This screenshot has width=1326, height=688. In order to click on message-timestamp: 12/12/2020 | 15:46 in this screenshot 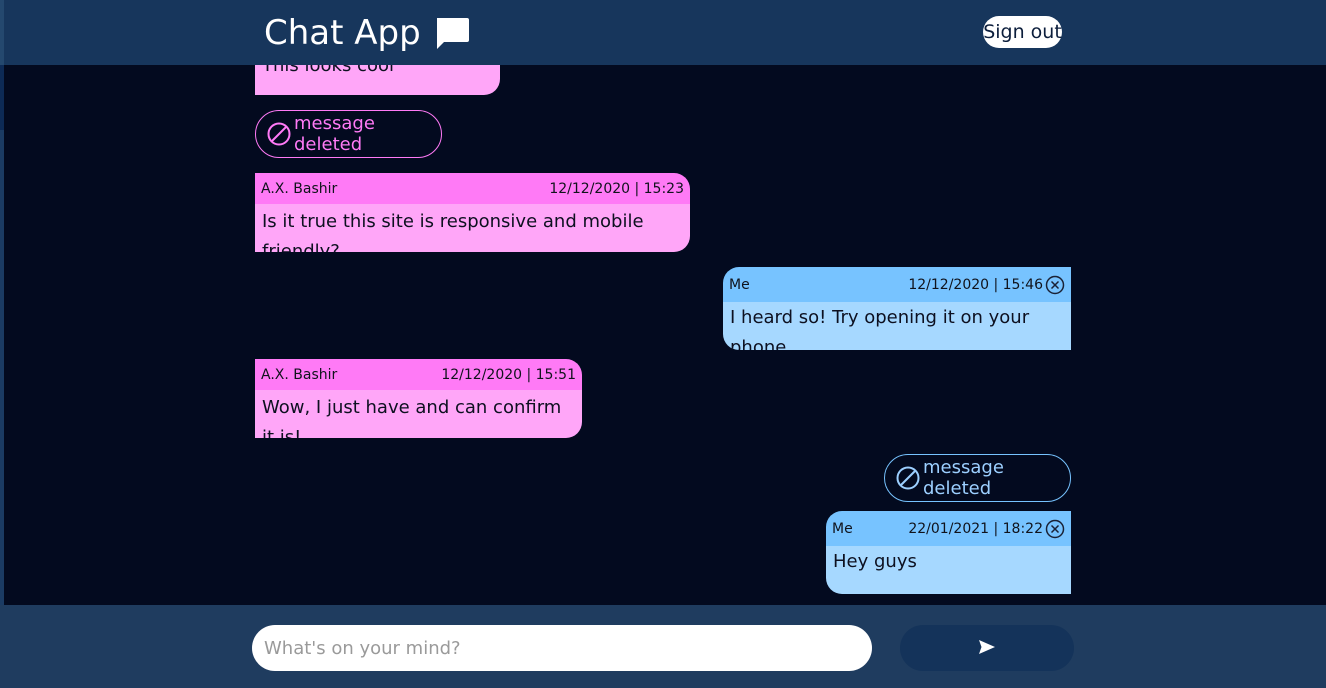, I will do `click(975, 284)`.